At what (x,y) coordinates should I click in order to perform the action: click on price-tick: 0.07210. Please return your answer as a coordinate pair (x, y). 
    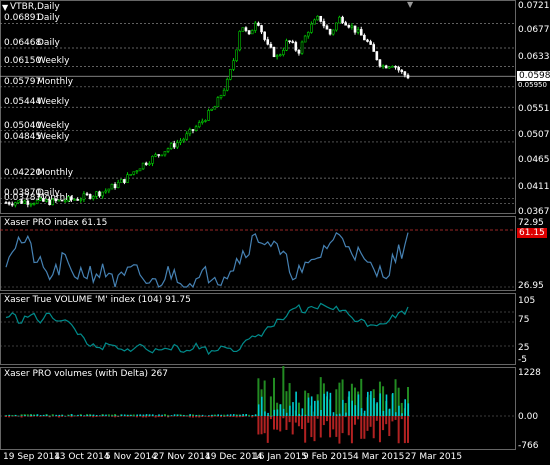
    Looking at the image, I should click on (534, 6).